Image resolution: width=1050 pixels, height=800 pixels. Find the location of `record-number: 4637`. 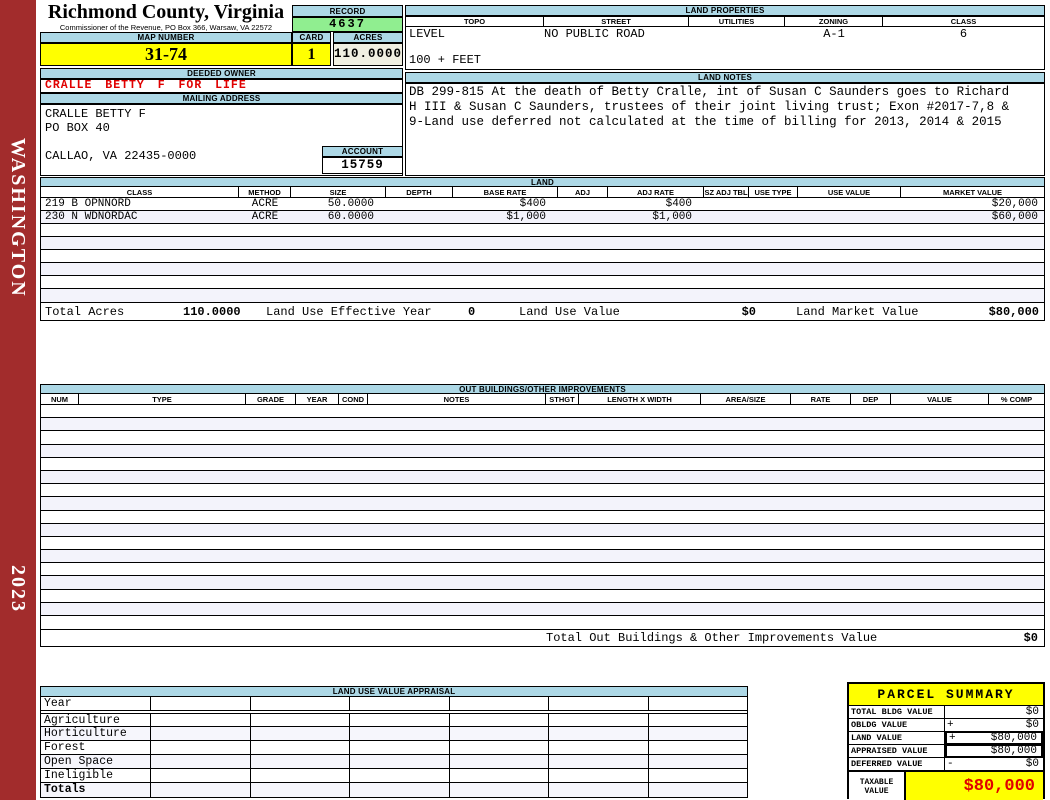

record-number: 4637 is located at coordinates (347, 24).